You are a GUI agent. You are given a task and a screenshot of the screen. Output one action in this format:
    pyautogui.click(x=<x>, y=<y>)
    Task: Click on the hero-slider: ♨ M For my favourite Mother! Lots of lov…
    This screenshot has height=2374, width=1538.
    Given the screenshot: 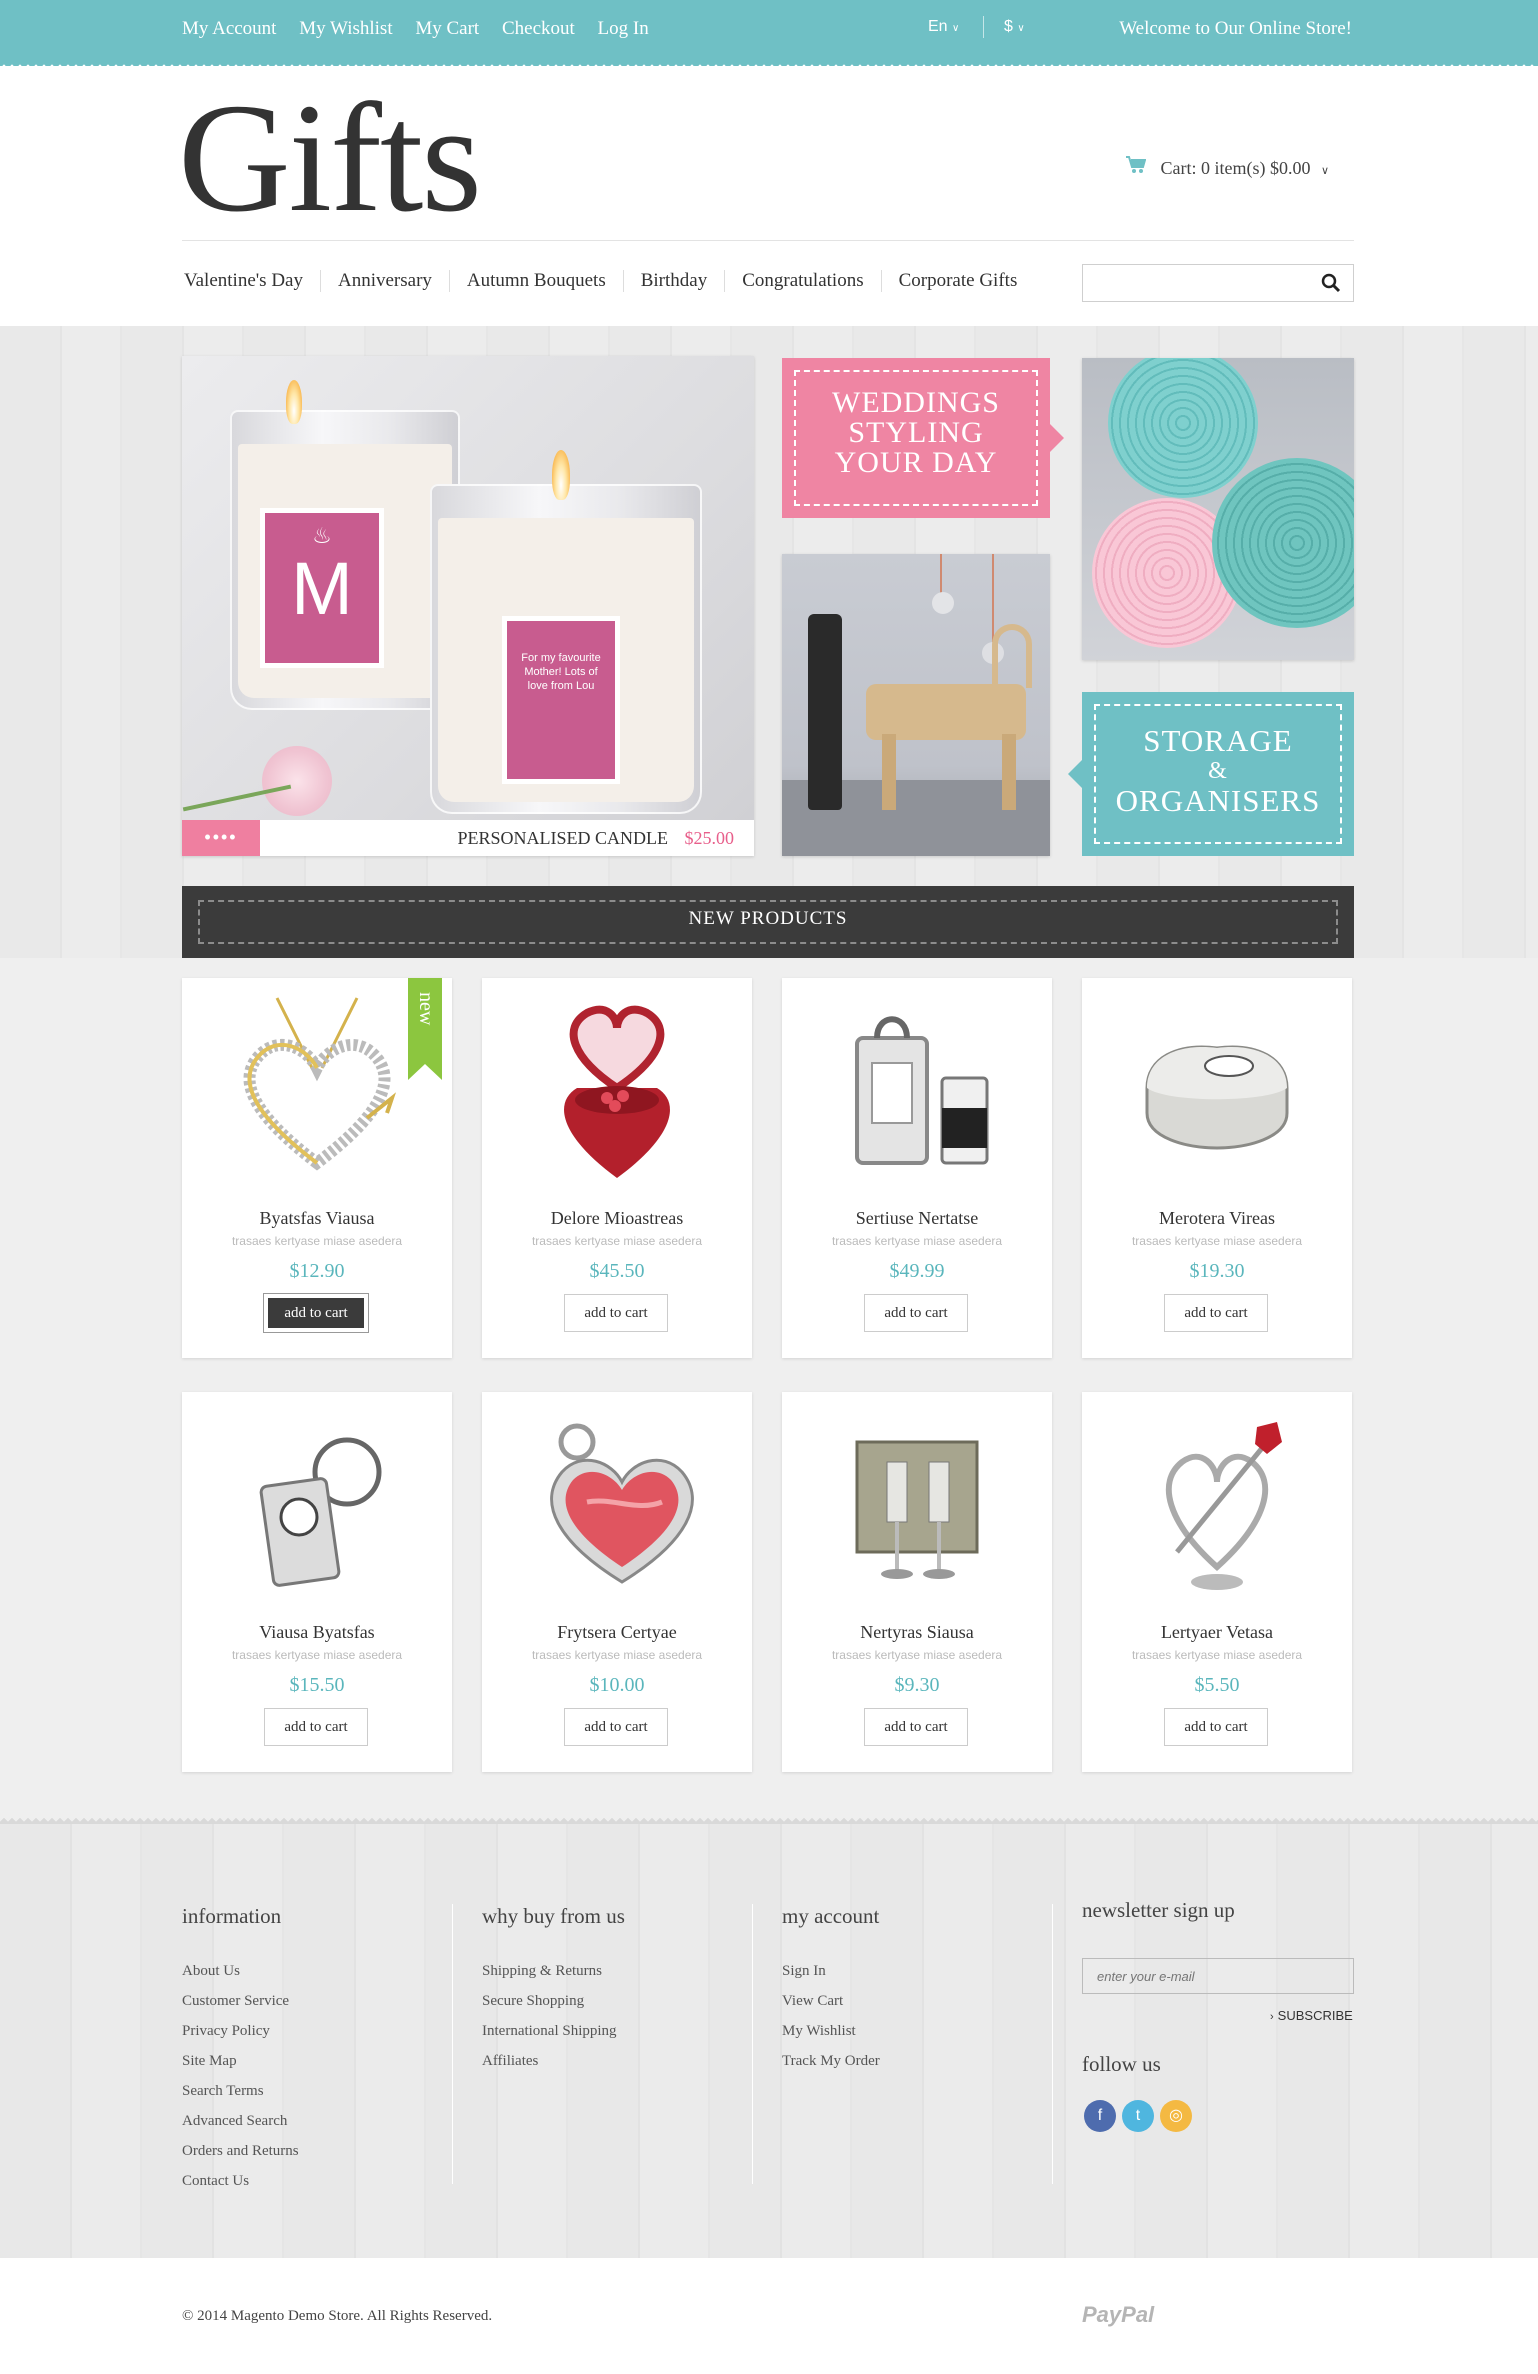 What is the action you would take?
    pyautogui.click(x=468, y=606)
    